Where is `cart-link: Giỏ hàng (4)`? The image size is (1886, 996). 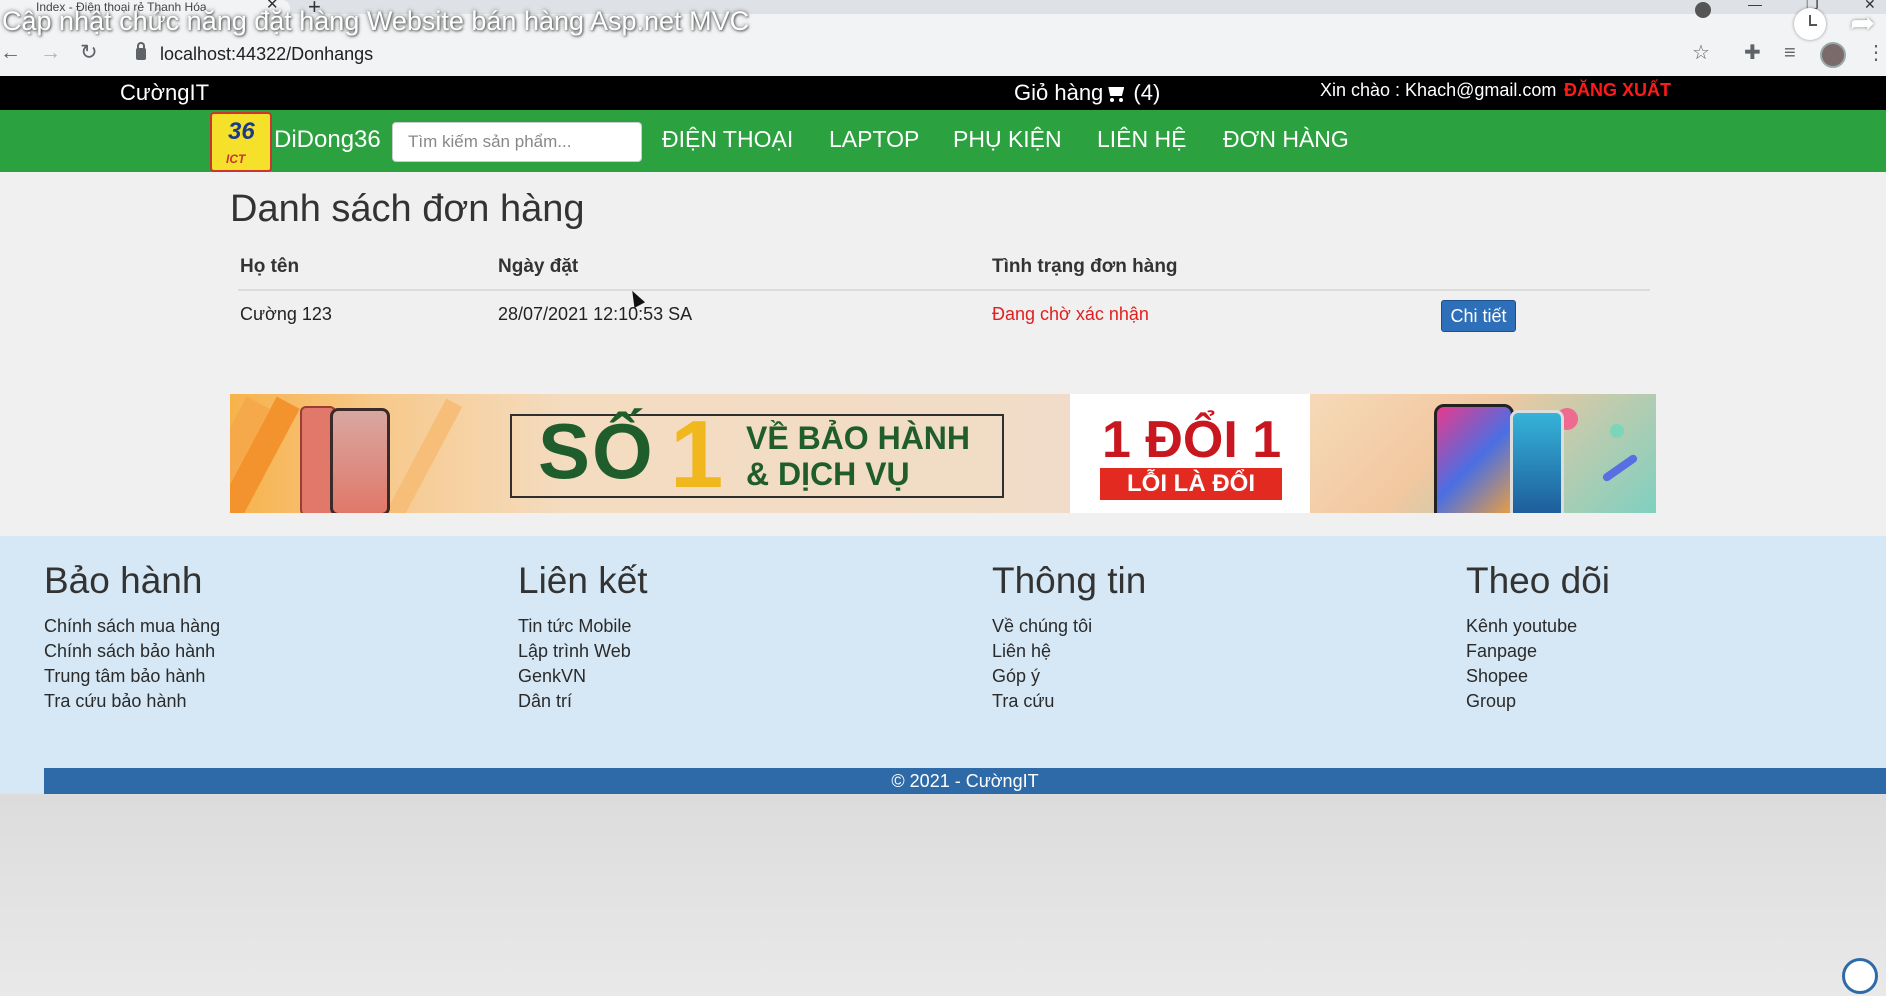 cart-link: Giỏ hàng (4) is located at coordinates (1087, 93).